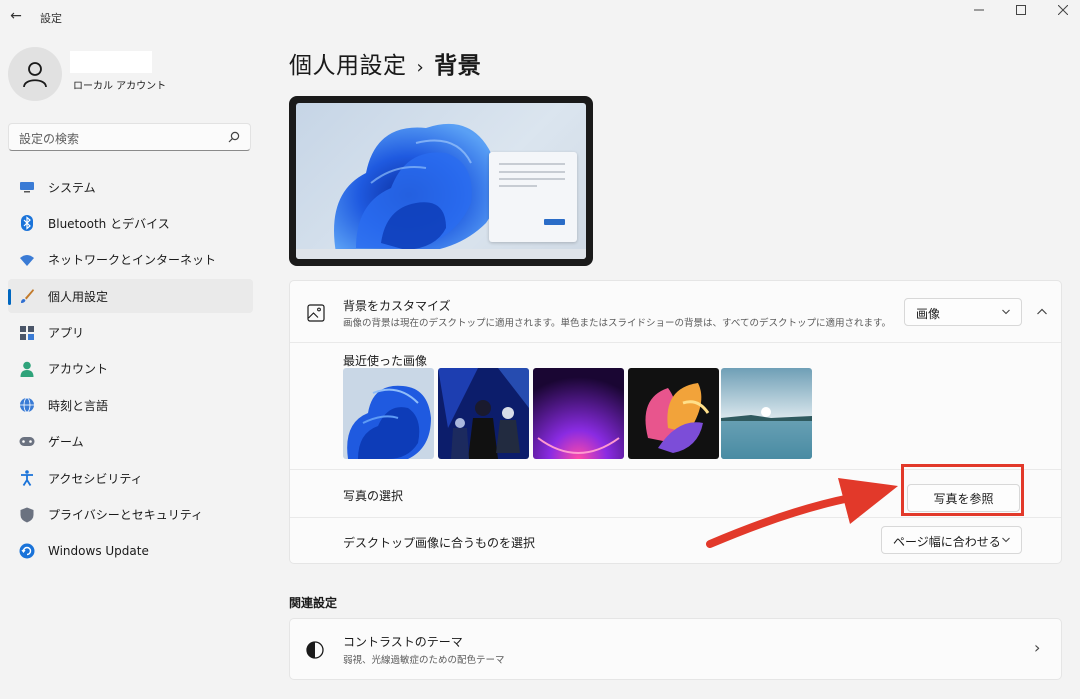 This screenshot has height=699, width=1080. What do you see at coordinates (441, 254) in the screenshot?
I see `preview-taskbar` at bounding box center [441, 254].